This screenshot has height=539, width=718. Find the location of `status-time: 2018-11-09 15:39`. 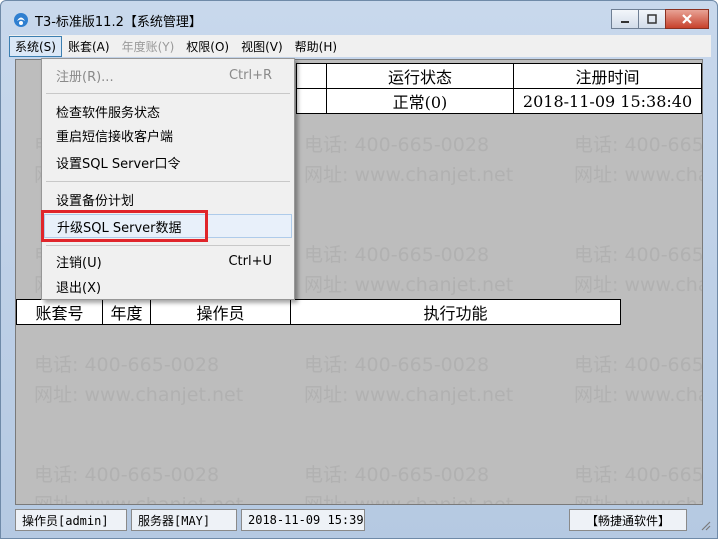

status-time: 2018-11-09 15:39 is located at coordinates (303, 520).